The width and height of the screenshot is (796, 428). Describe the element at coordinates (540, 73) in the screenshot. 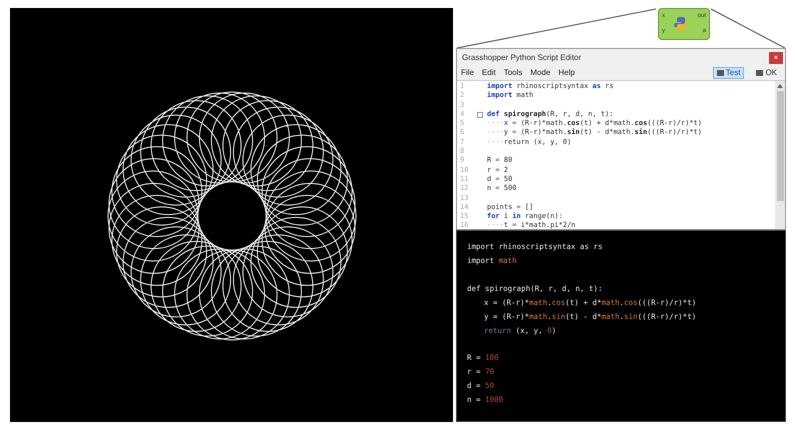

I see `menu-item: Mode` at that location.